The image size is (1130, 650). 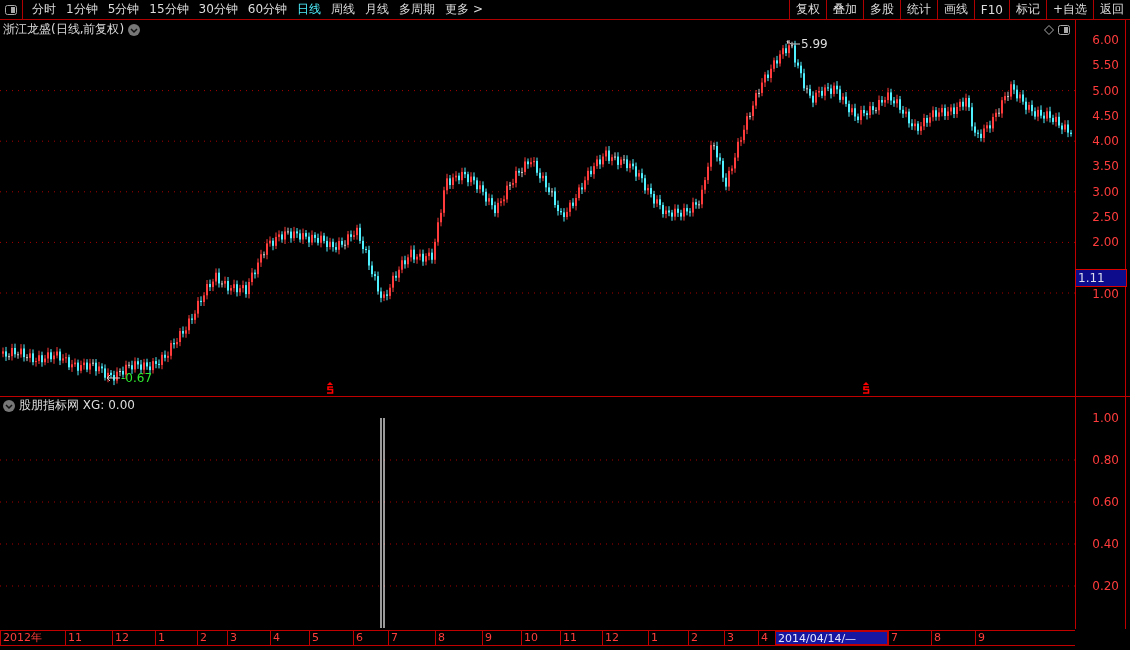 I want to click on period-tab: 1分钟, so click(x=82, y=9).